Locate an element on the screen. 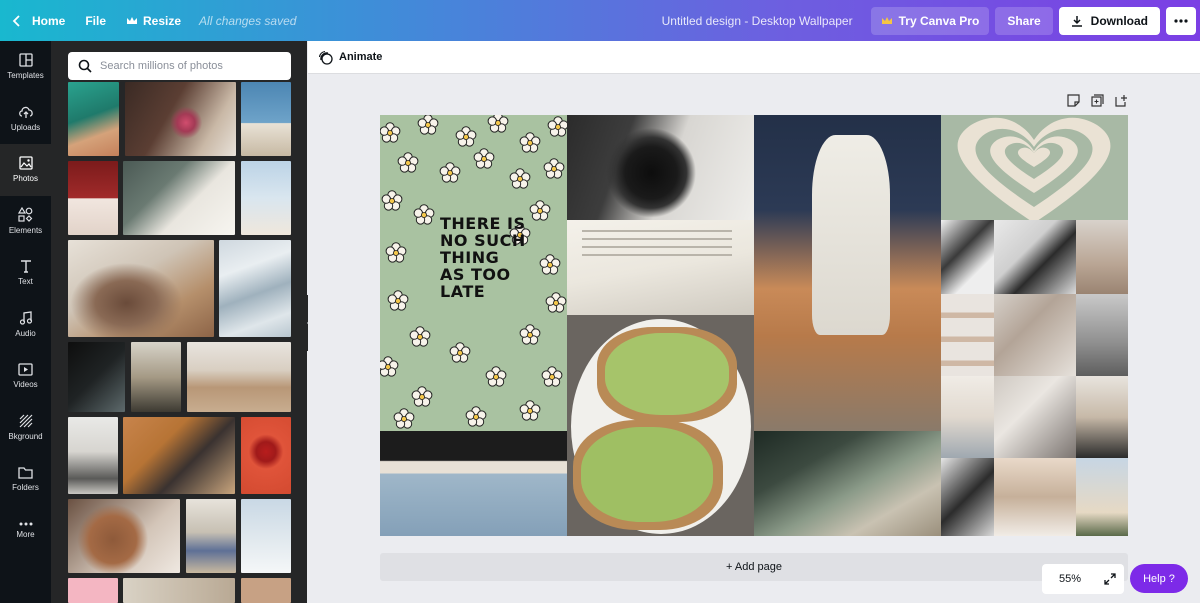 Image resolution: width=1200 pixels, height=603 pixels. rail-label-elements: Elements is located at coordinates (25, 231).